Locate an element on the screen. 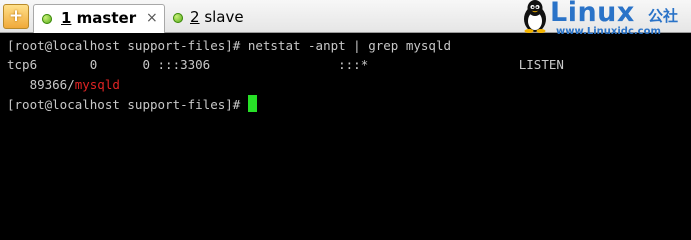 This screenshot has height=240, width=691. terminal-bottom is located at coordinates (345, 195).